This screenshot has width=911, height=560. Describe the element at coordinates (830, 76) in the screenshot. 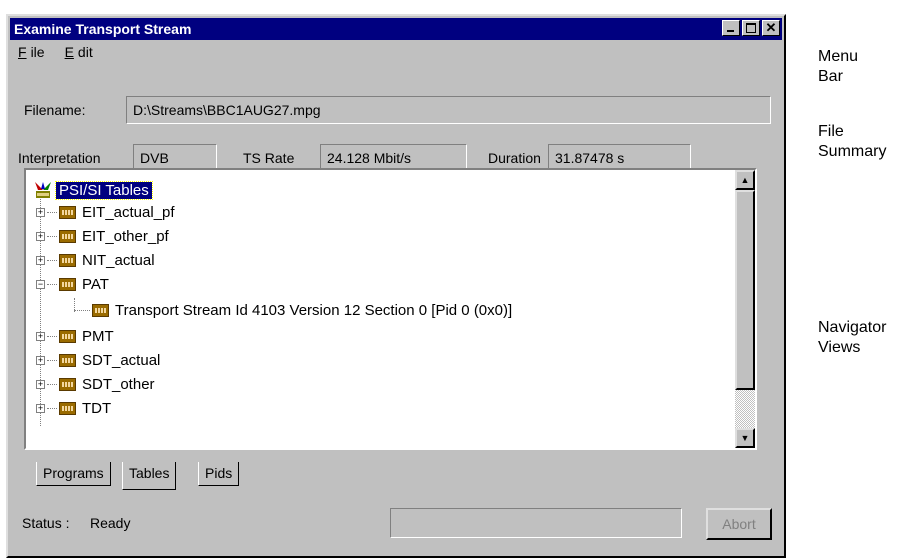

I see `annotation-line: Bar` at that location.